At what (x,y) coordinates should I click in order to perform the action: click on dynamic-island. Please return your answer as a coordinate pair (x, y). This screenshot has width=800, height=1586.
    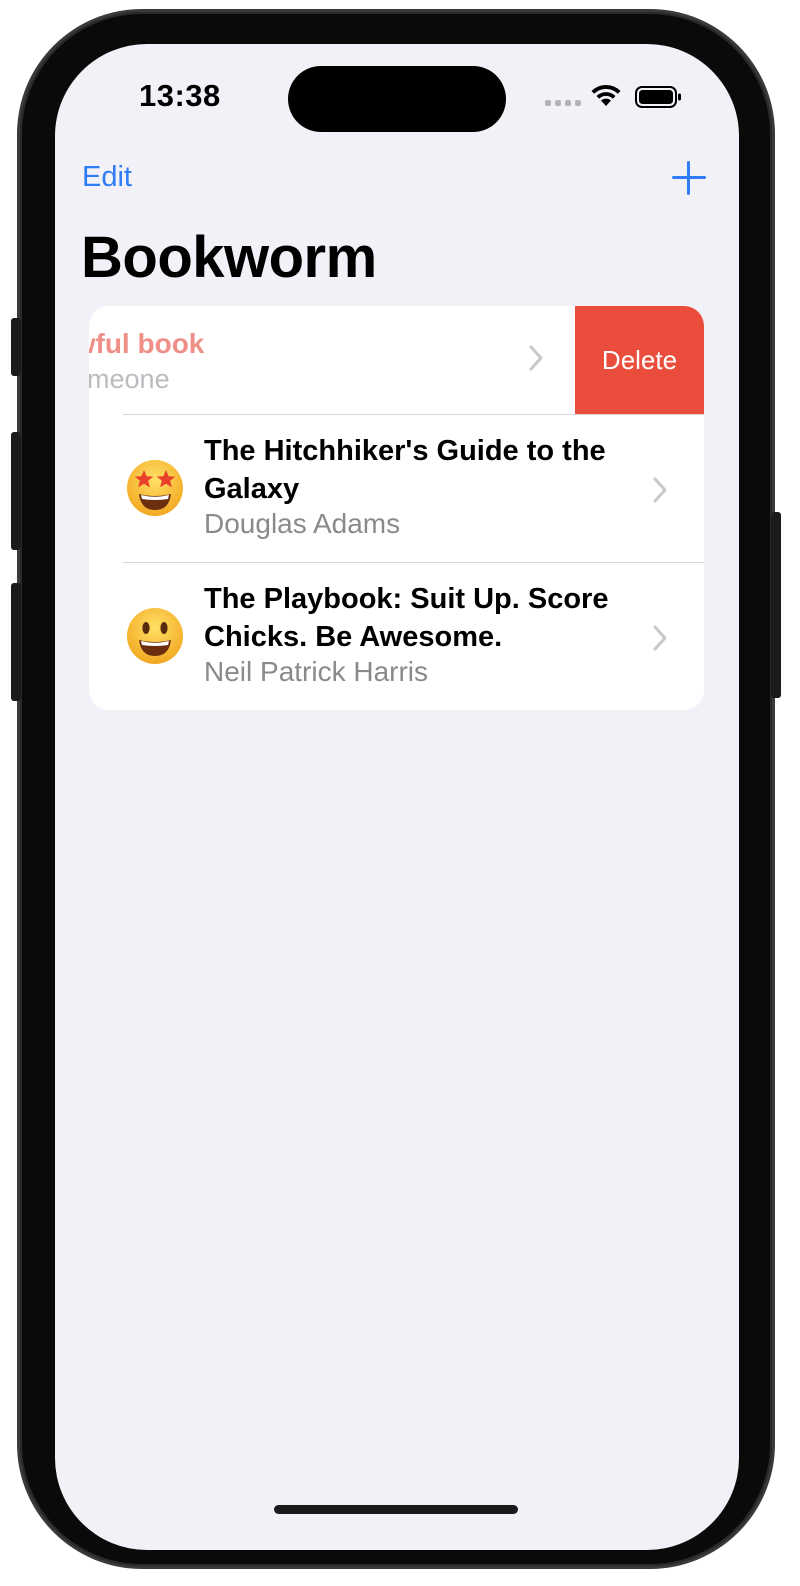
    Looking at the image, I should click on (397, 99).